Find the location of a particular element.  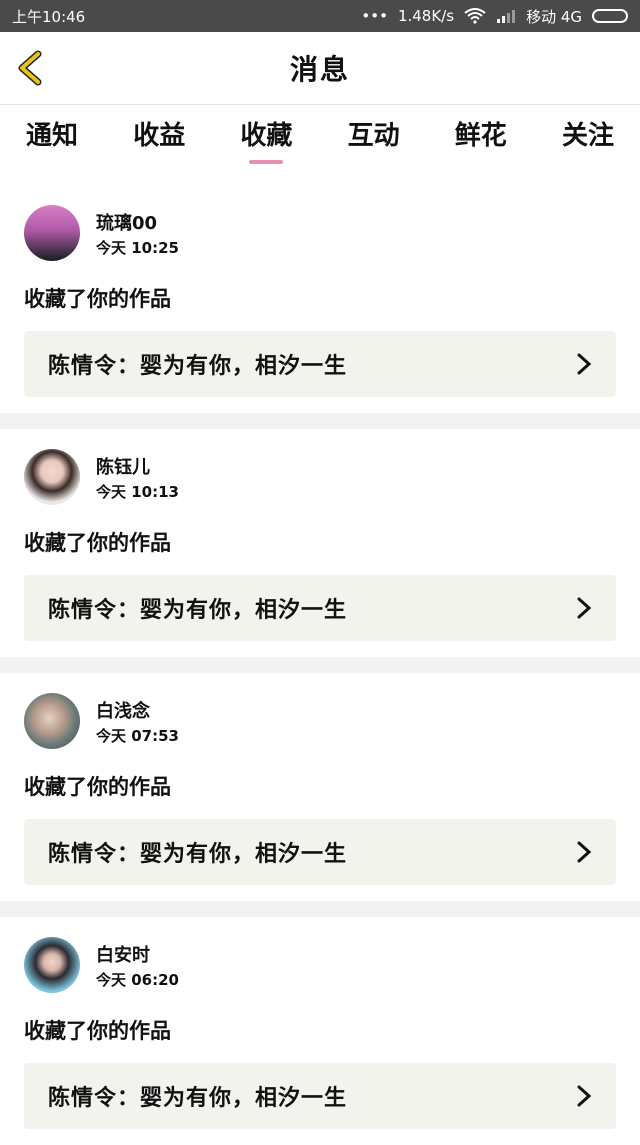

user-name: 白安时 is located at coordinates (137, 954).